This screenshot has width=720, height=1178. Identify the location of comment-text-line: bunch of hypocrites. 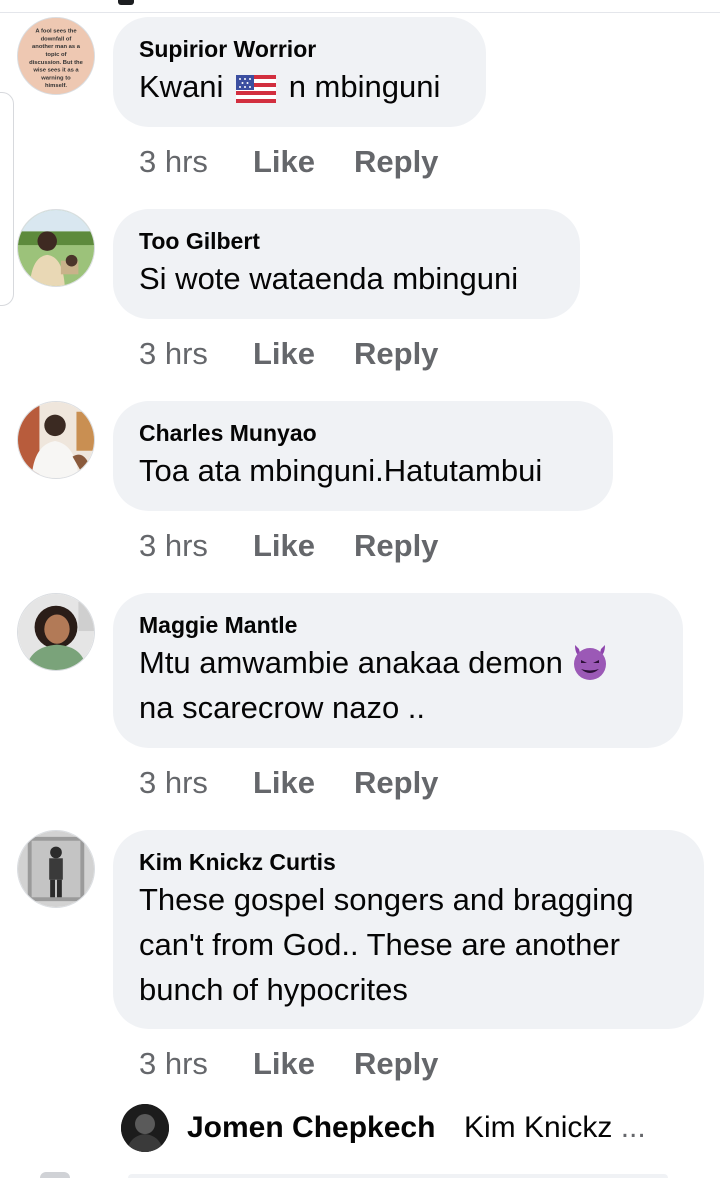
(273, 989).